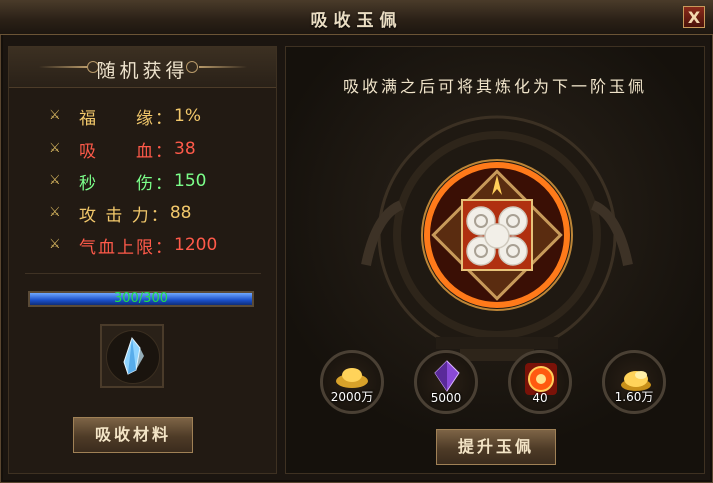 Image resolution: width=713 pixels, height=483 pixels. I want to click on stat-value: 1200, so click(196, 245).